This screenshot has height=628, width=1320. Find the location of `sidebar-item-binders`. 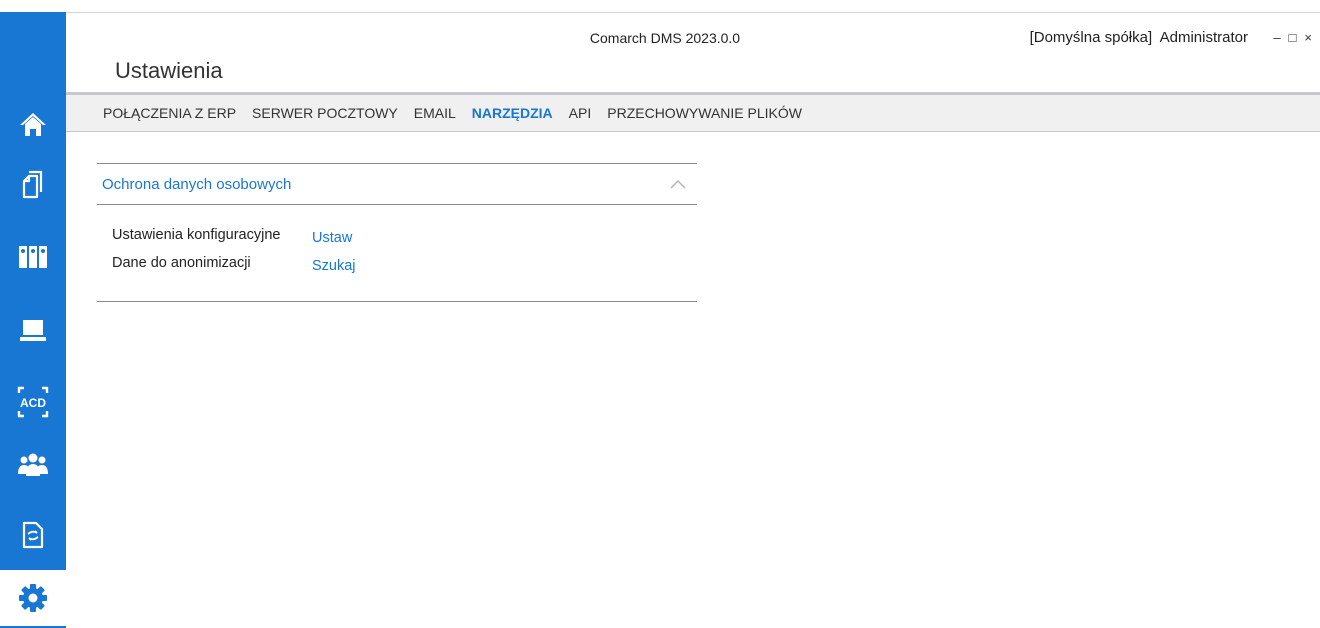

sidebar-item-binders is located at coordinates (33, 256).